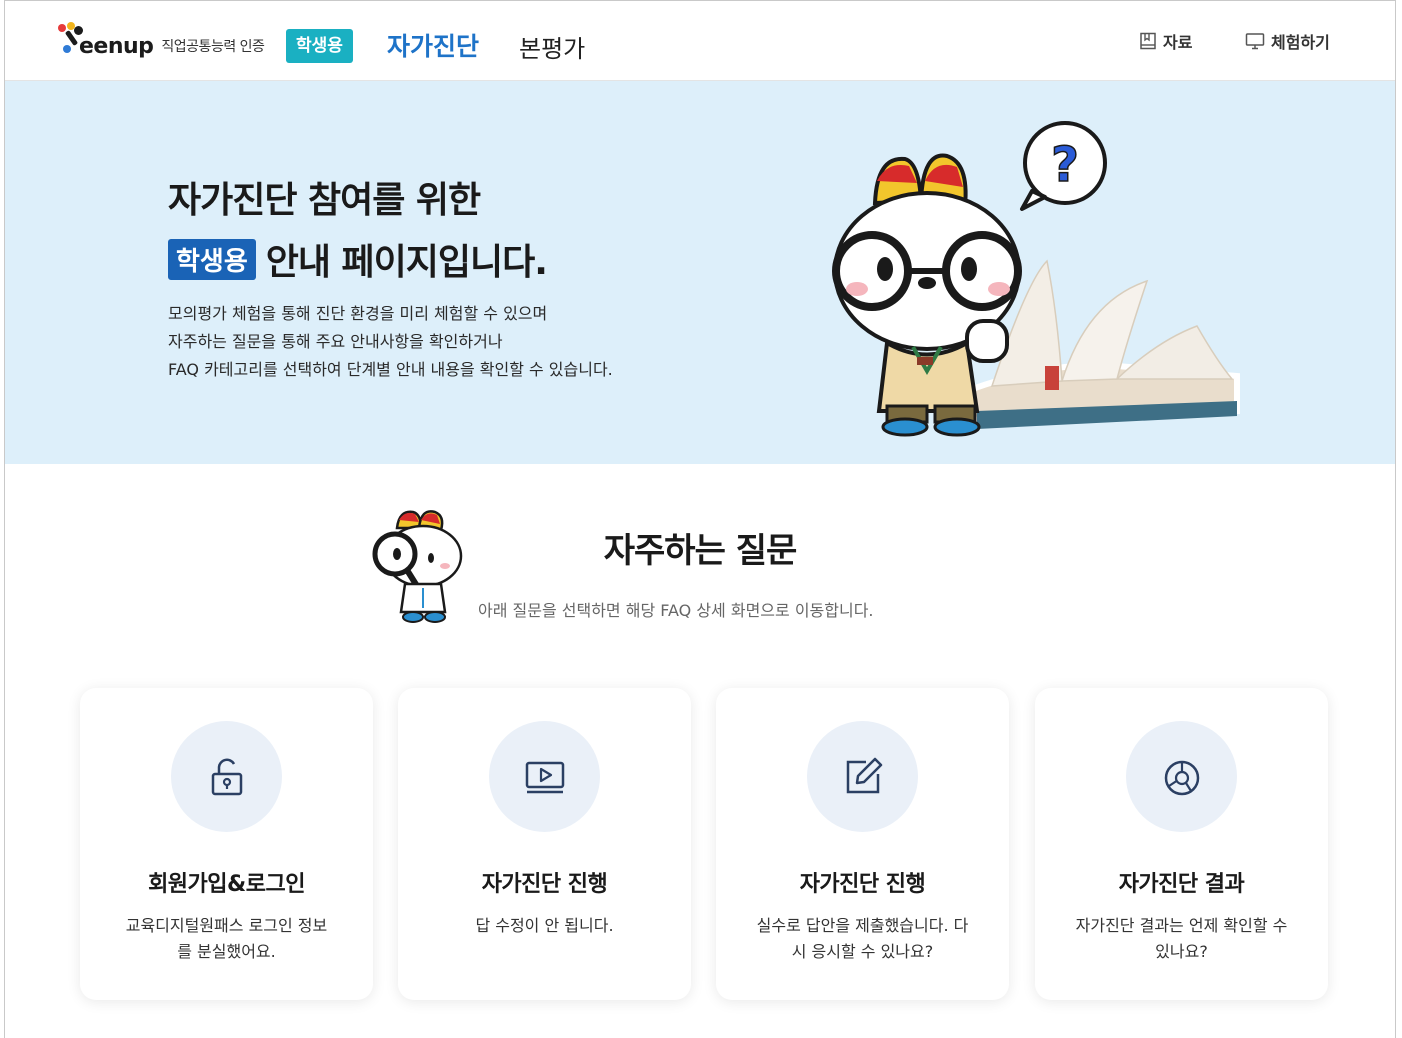 The image size is (1402, 1038). I want to click on hero-student-badge: 학생용, so click(212, 259).